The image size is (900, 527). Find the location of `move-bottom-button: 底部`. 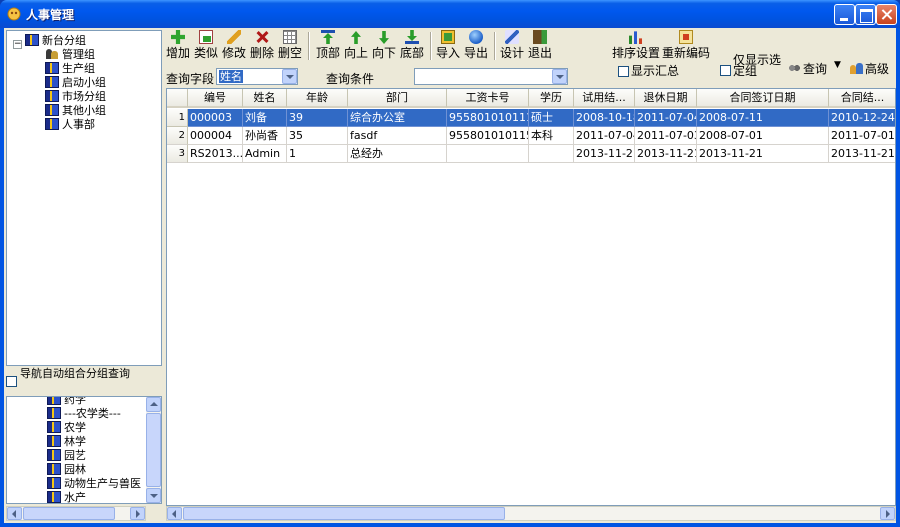

move-bottom-button: 底部 is located at coordinates (412, 47).